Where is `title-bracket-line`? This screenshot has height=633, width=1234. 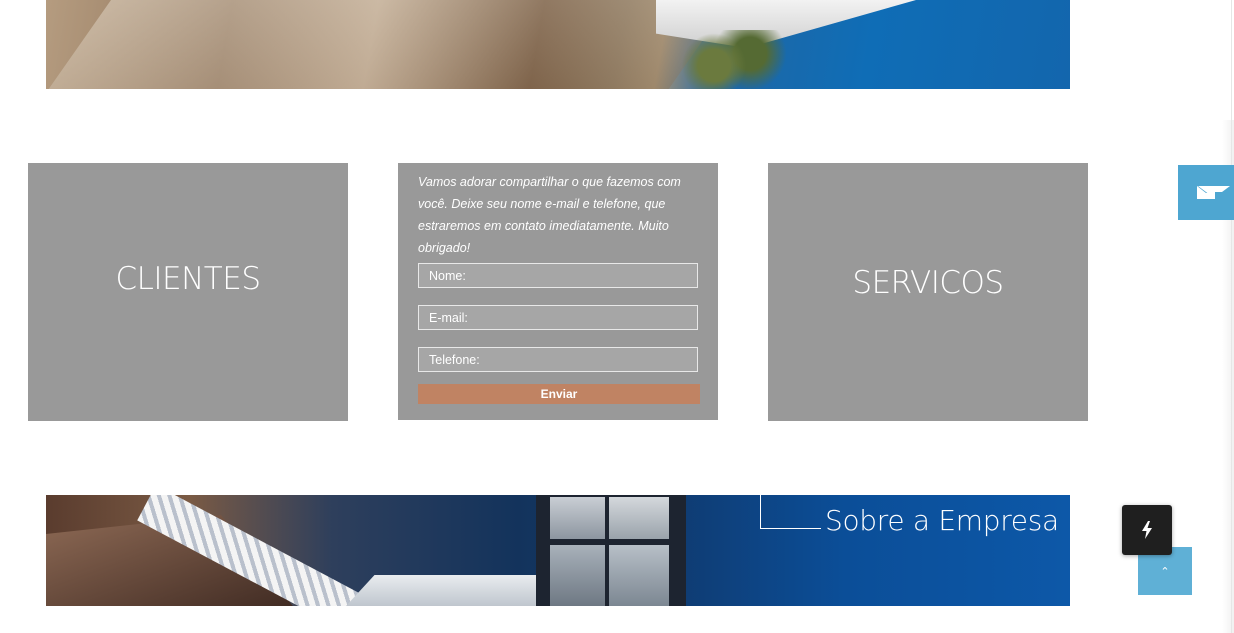 title-bracket-line is located at coordinates (790, 512).